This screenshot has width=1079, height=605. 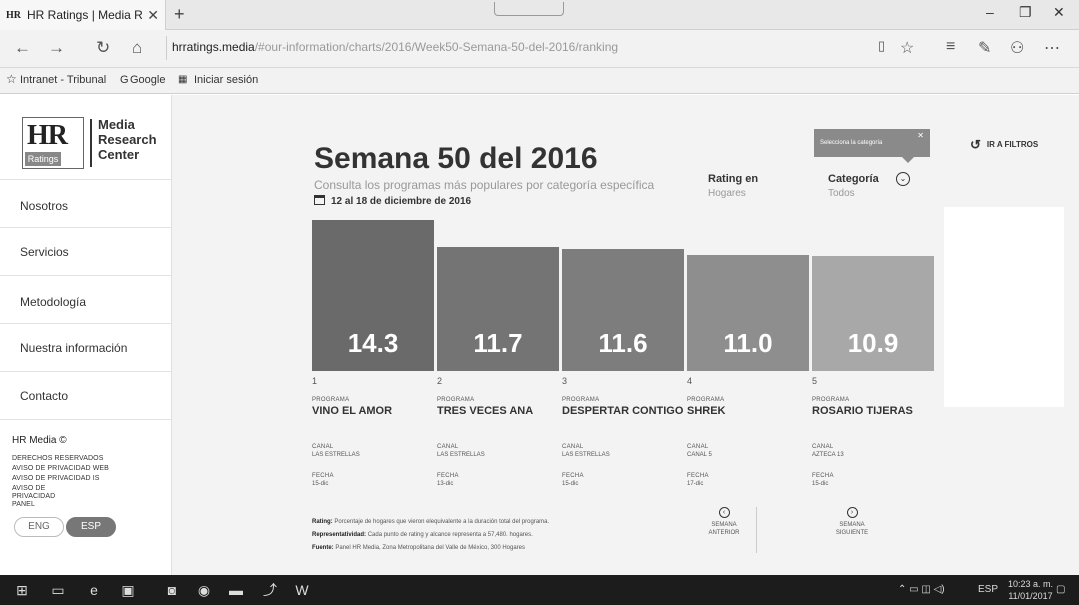 What do you see at coordinates (166, 48) in the screenshot?
I see `address-divider` at bounding box center [166, 48].